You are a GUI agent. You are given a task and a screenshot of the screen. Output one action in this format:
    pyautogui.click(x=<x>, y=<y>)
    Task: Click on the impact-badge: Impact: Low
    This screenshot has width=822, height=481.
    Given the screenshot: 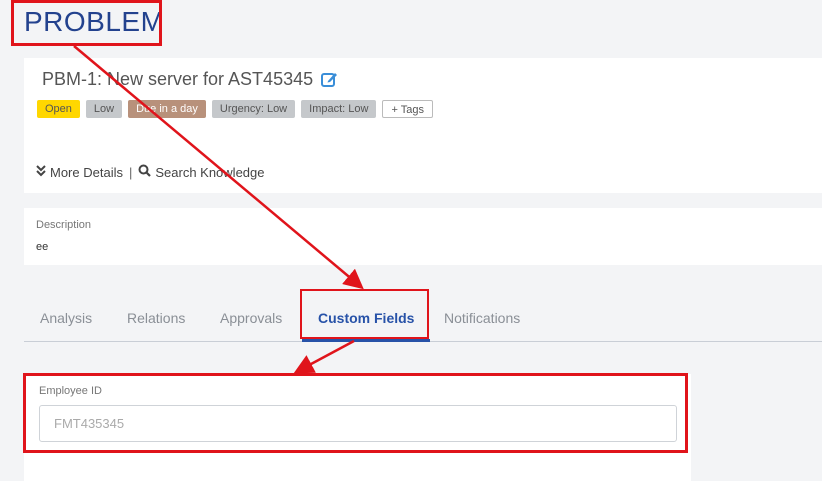 What is the action you would take?
    pyautogui.click(x=339, y=109)
    